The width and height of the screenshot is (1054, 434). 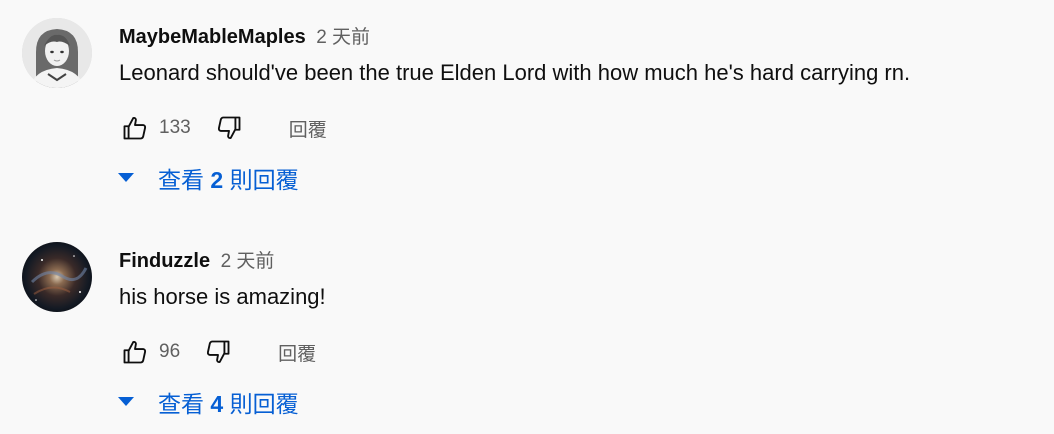 I want to click on comment-header: Finduzzle 2 天前, so click(x=197, y=259).